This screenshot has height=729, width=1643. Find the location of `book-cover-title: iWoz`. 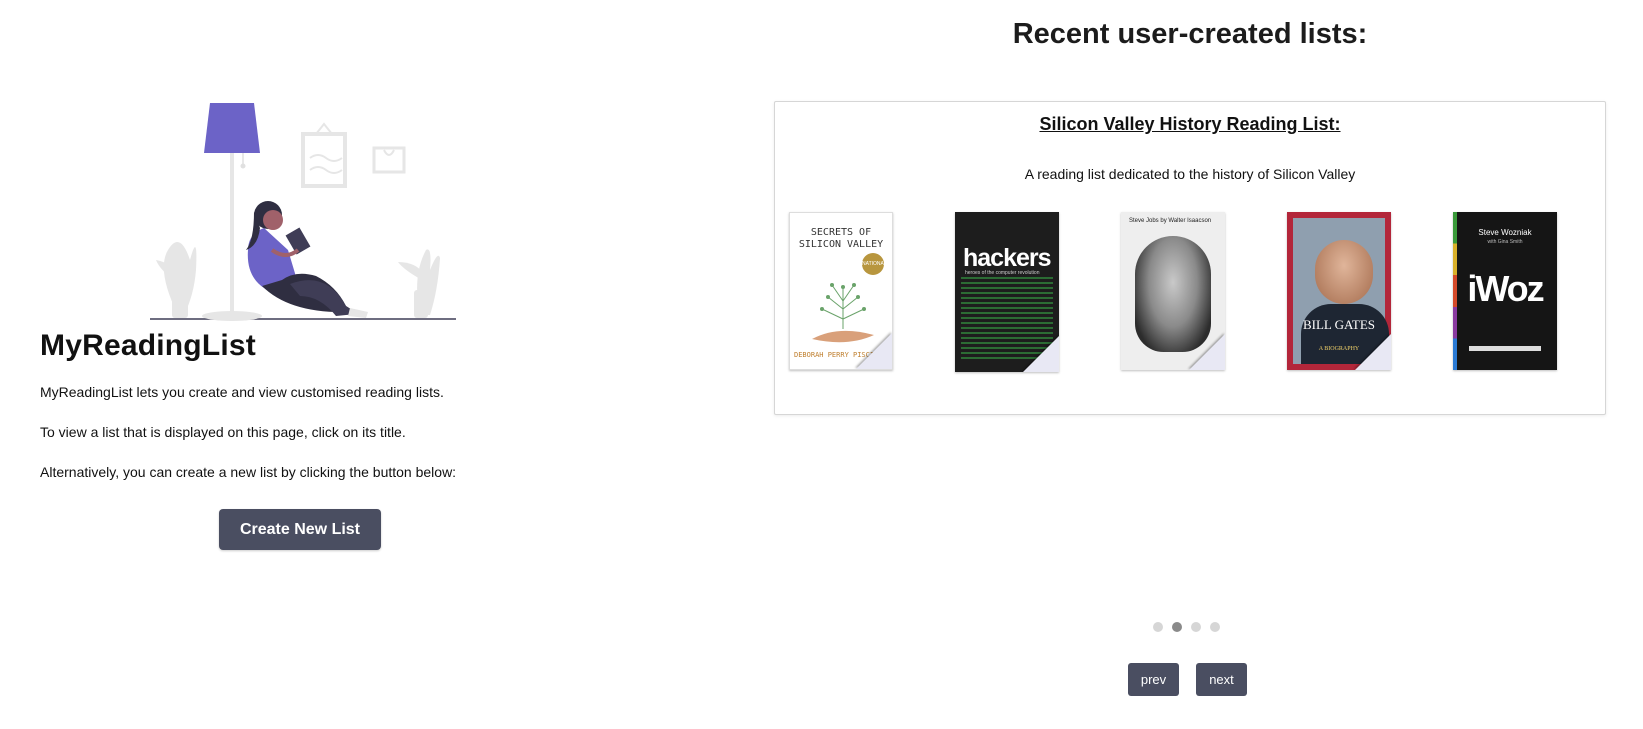

book-cover-title: iWoz is located at coordinates (1505, 288).